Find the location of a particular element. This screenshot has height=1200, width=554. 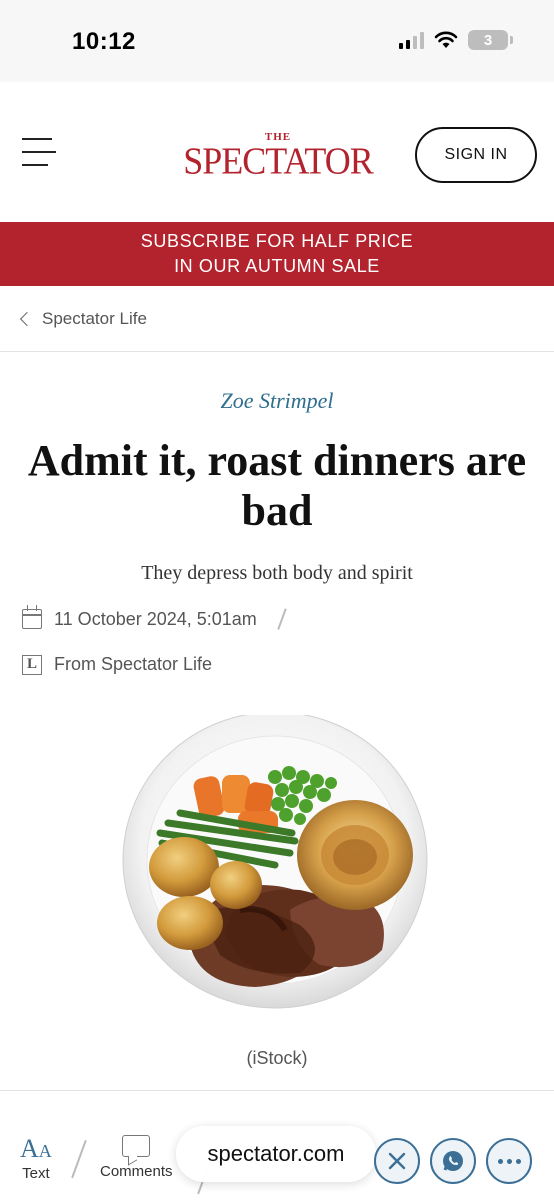

x-icon is located at coordinates (397, 1161).